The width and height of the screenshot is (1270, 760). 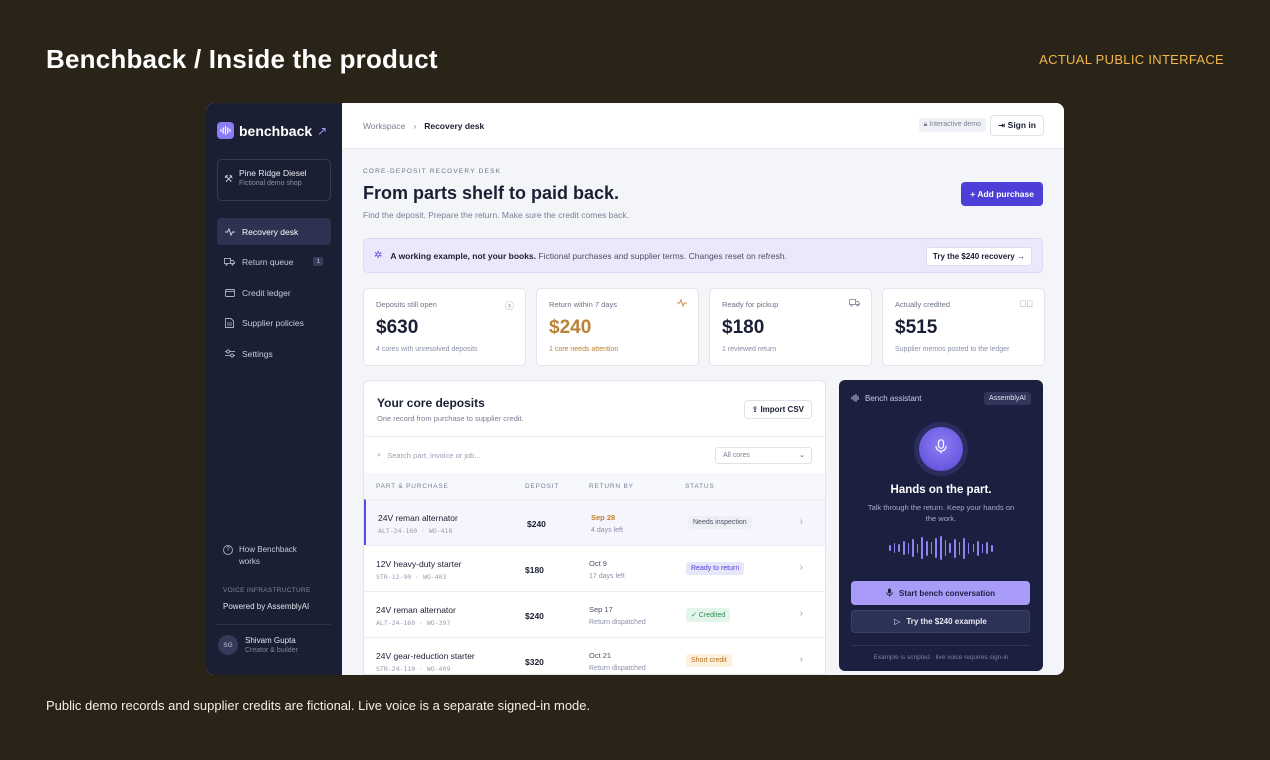 I want to click on part-ref: STR-24-110 · WO-409, so click(x=413, y=669).